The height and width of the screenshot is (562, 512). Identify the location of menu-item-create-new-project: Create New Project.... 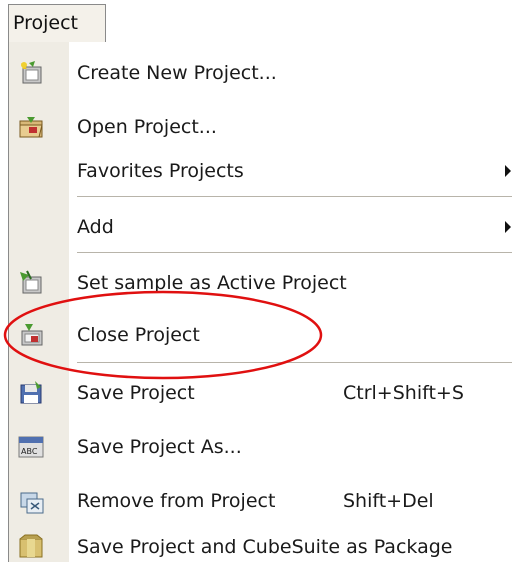
(260, 73).